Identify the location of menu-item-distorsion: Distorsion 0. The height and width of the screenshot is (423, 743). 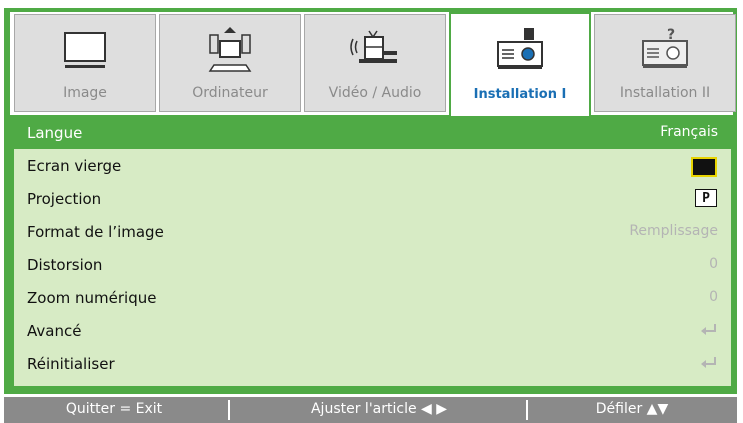
(372, 265).